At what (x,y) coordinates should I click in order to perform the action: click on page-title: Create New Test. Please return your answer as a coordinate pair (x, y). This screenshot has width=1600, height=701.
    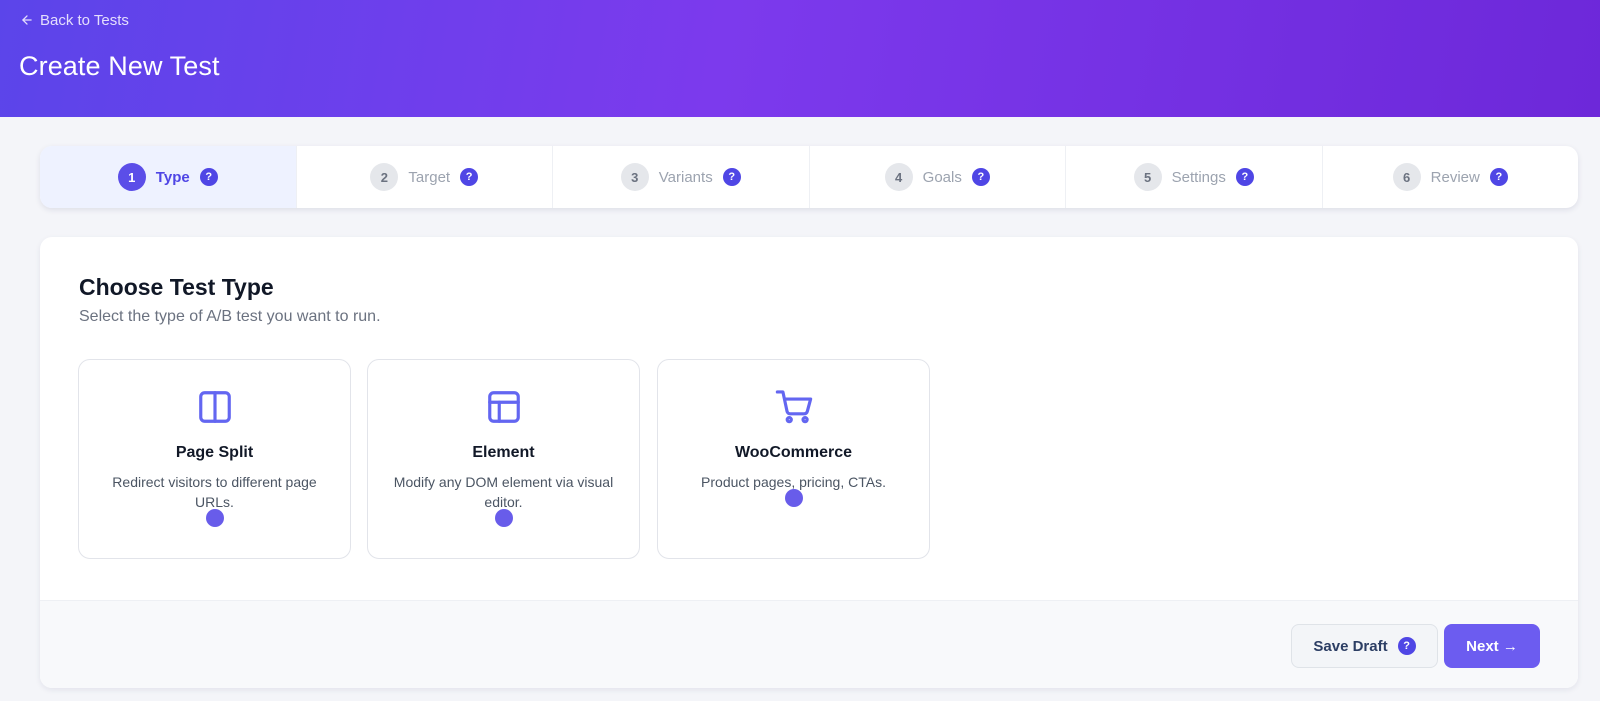
    Looking at the image, I should click on (119, 66).